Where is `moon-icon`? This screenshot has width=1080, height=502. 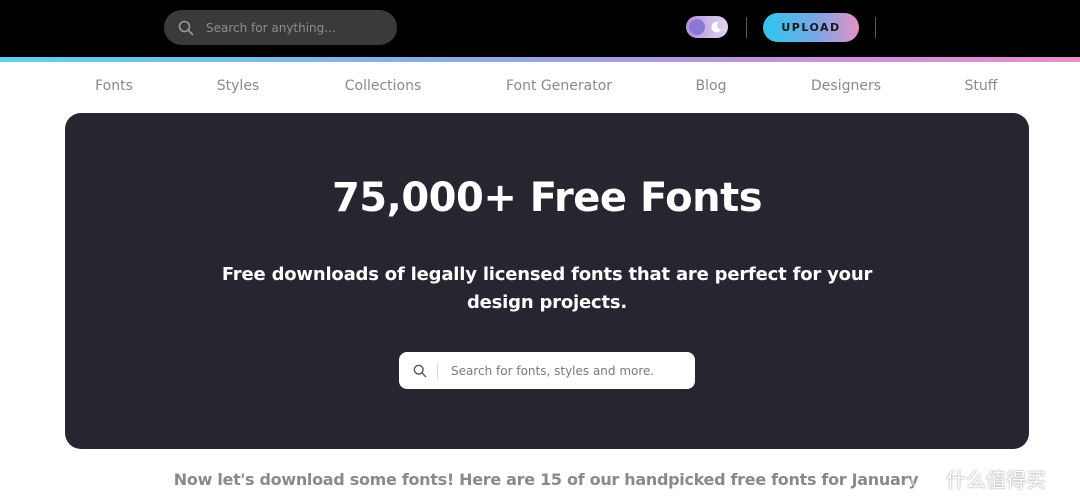
moon-icon is located at coordinates (716, 27).